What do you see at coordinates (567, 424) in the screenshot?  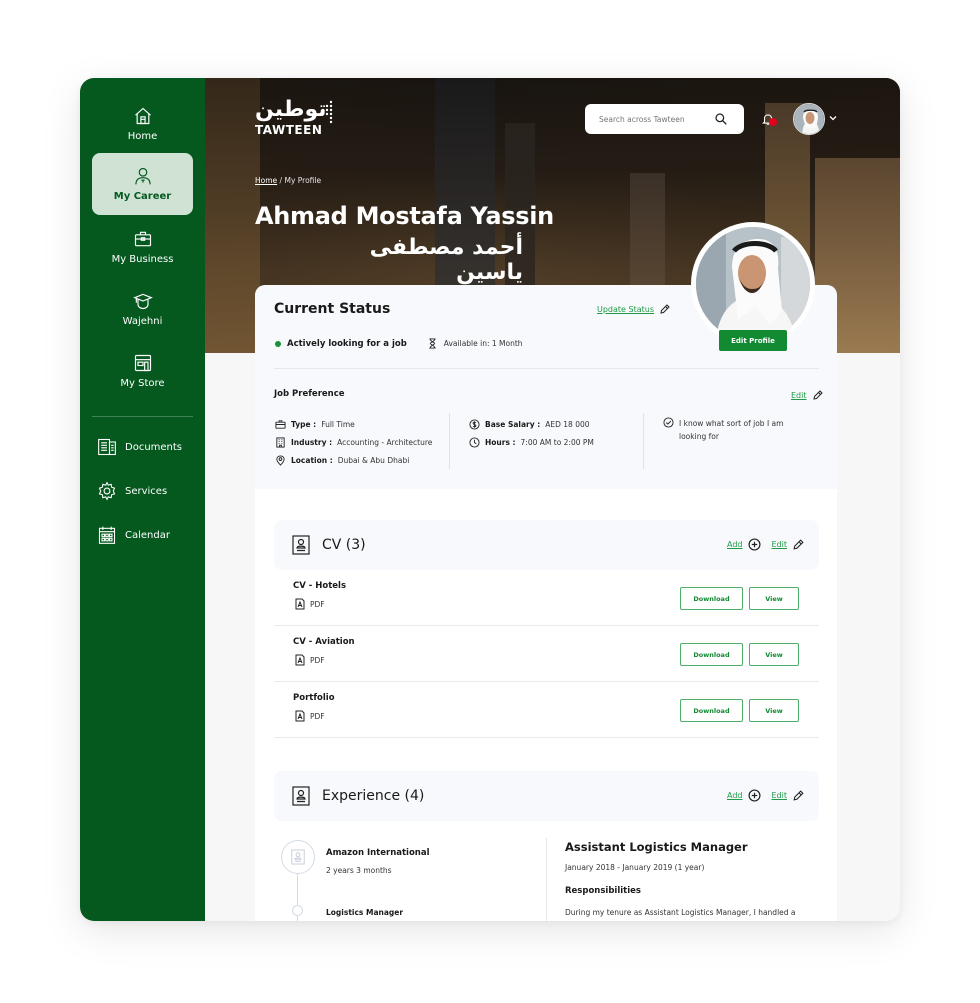 I see `salary-value: AED 18 000` at bounding box center [567, 424].